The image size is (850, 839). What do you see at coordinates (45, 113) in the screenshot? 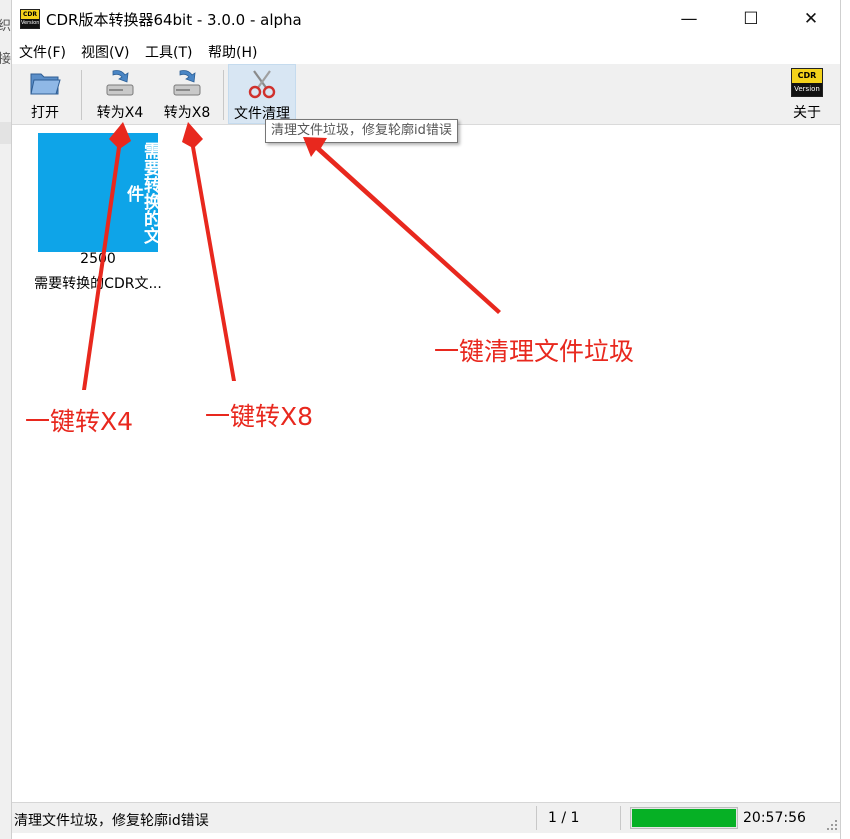
I see `open-label: 打开` at bounding box center [45, 113].